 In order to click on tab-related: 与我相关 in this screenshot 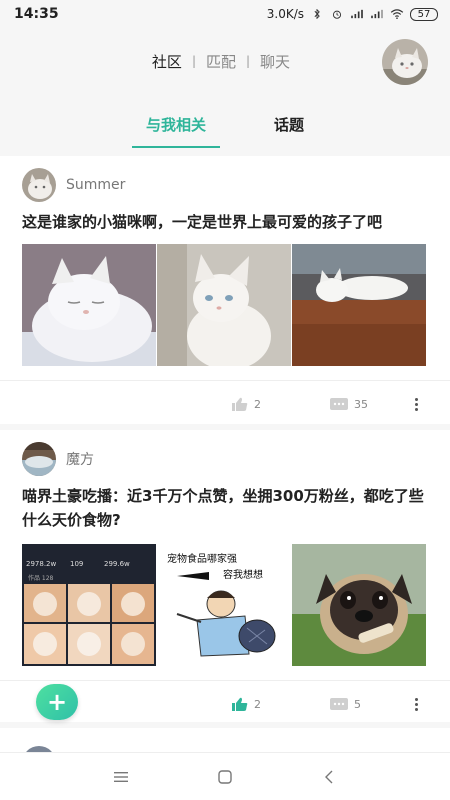, I will do `click(176, 129)`.